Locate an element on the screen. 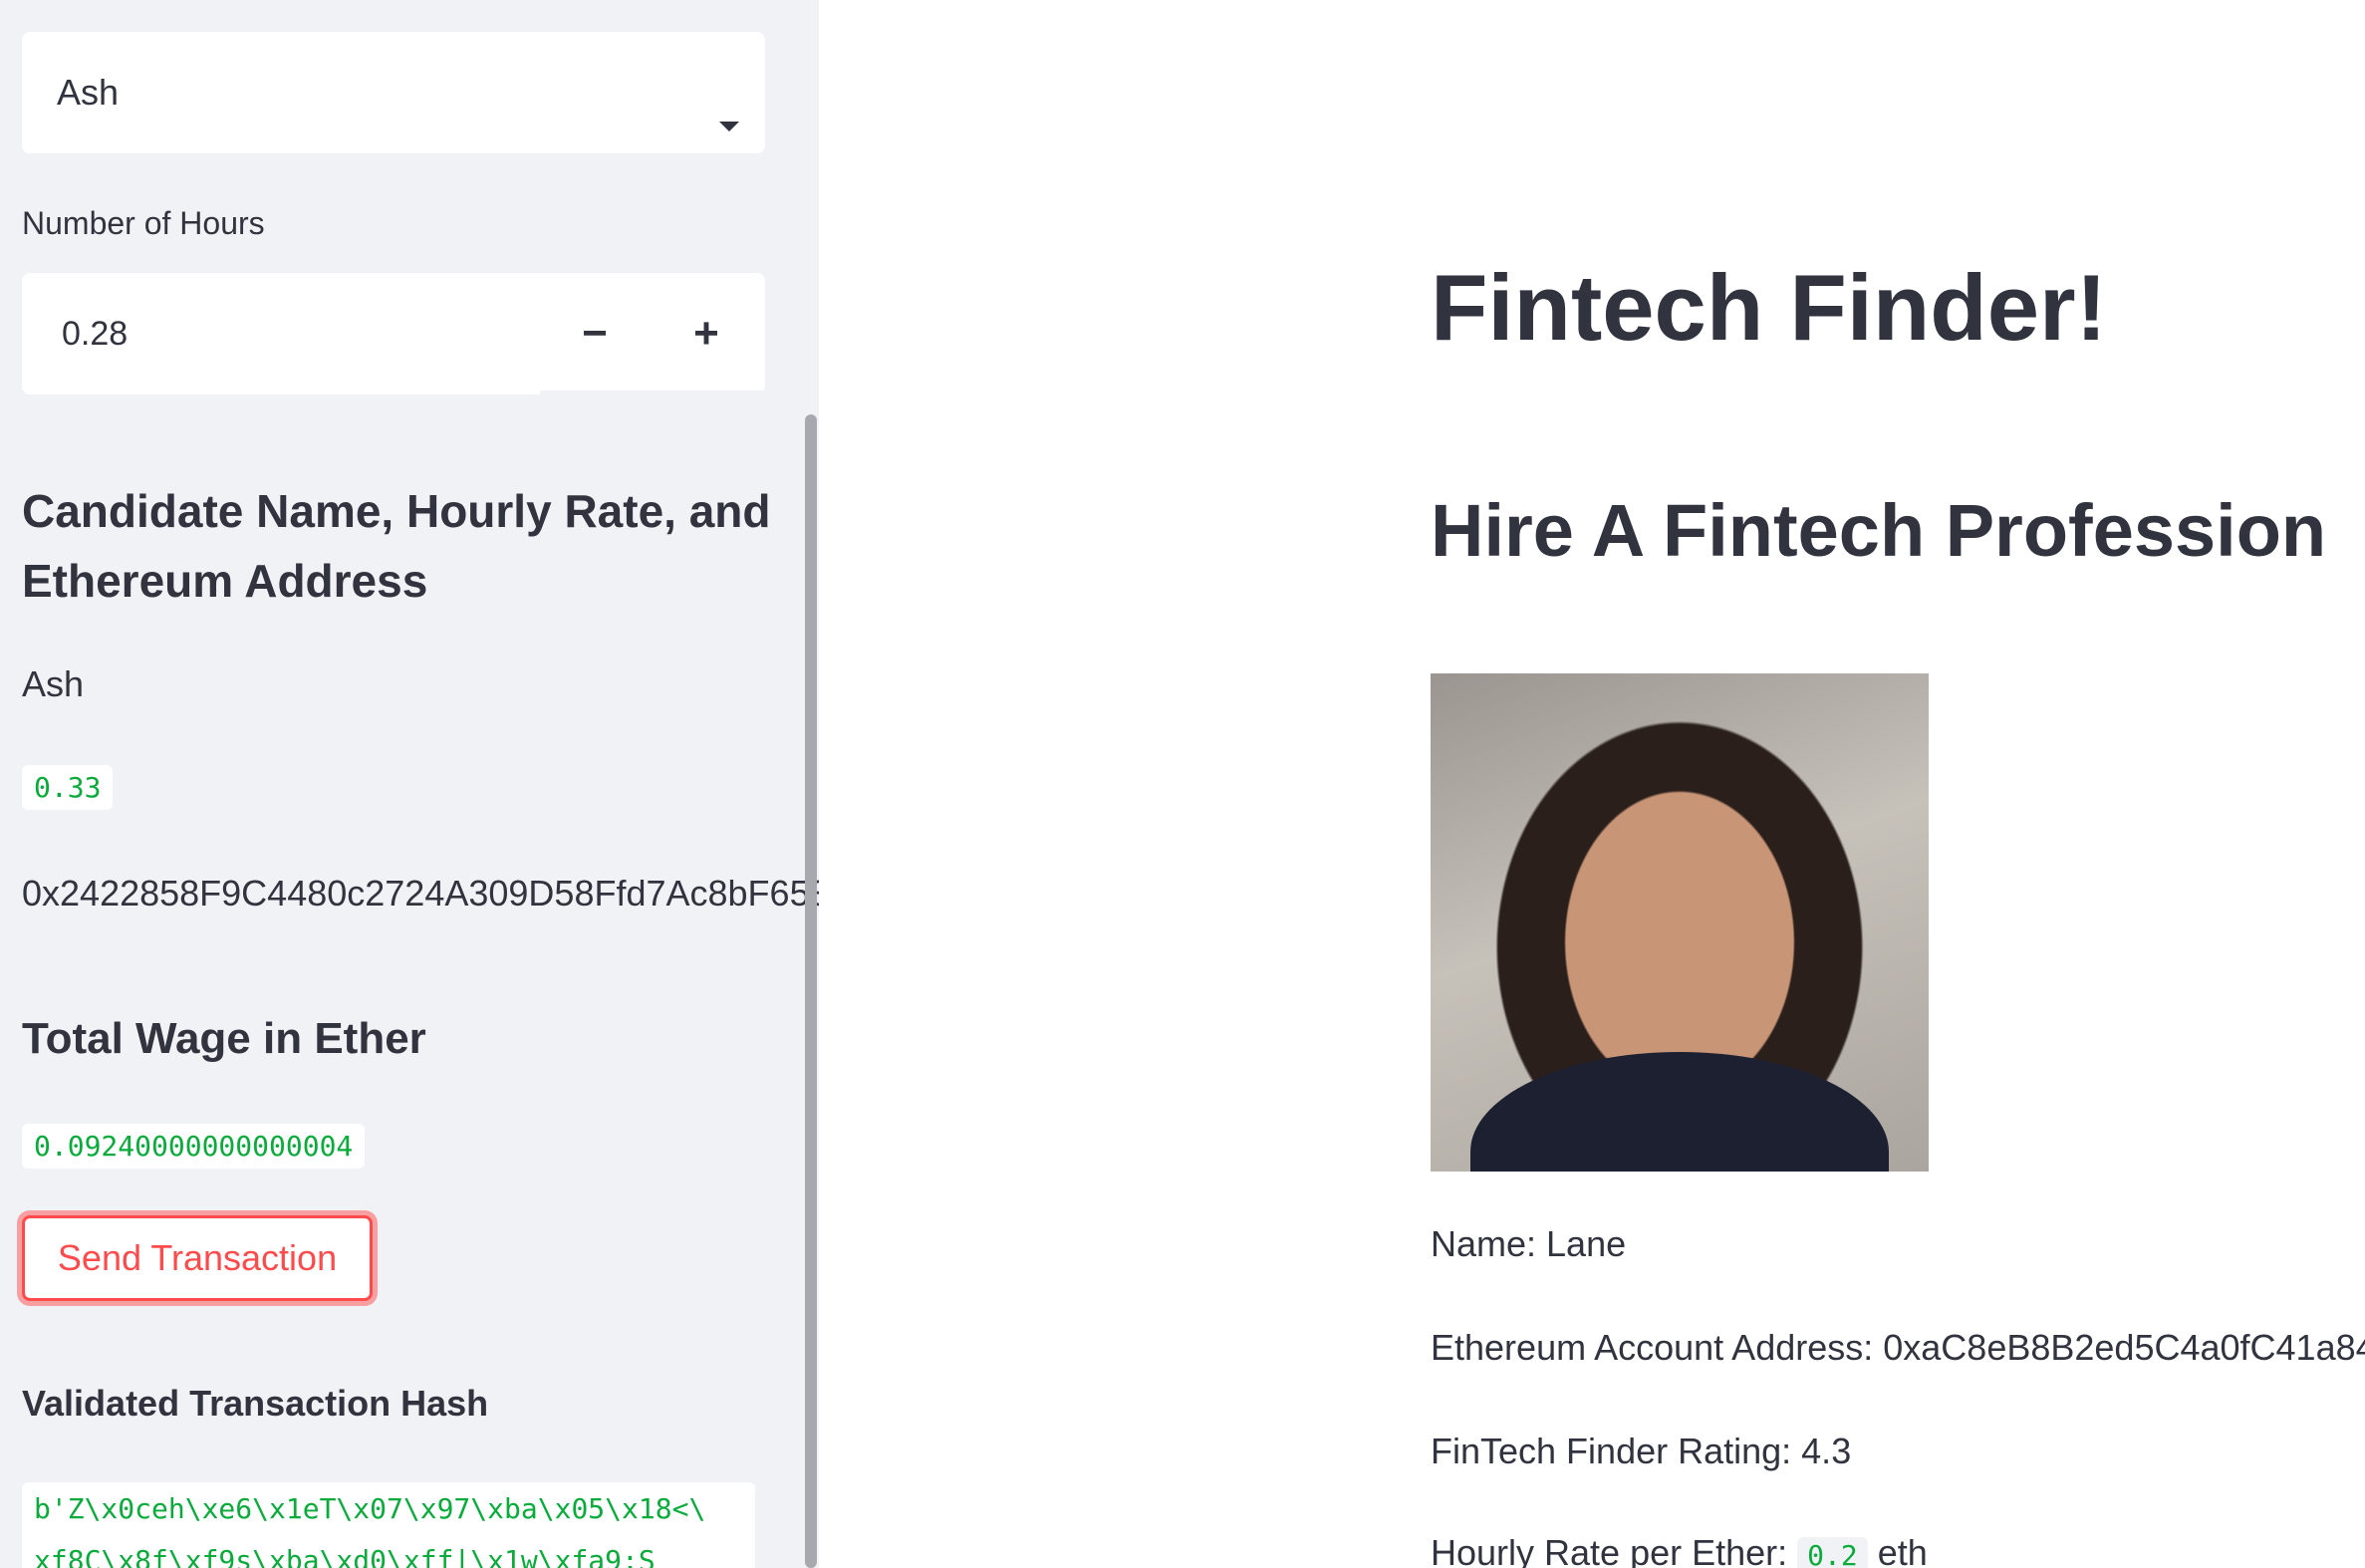 This screenshot has height=1568, width=2365. candidate-name: Ash is located at coordinates (53, 683).